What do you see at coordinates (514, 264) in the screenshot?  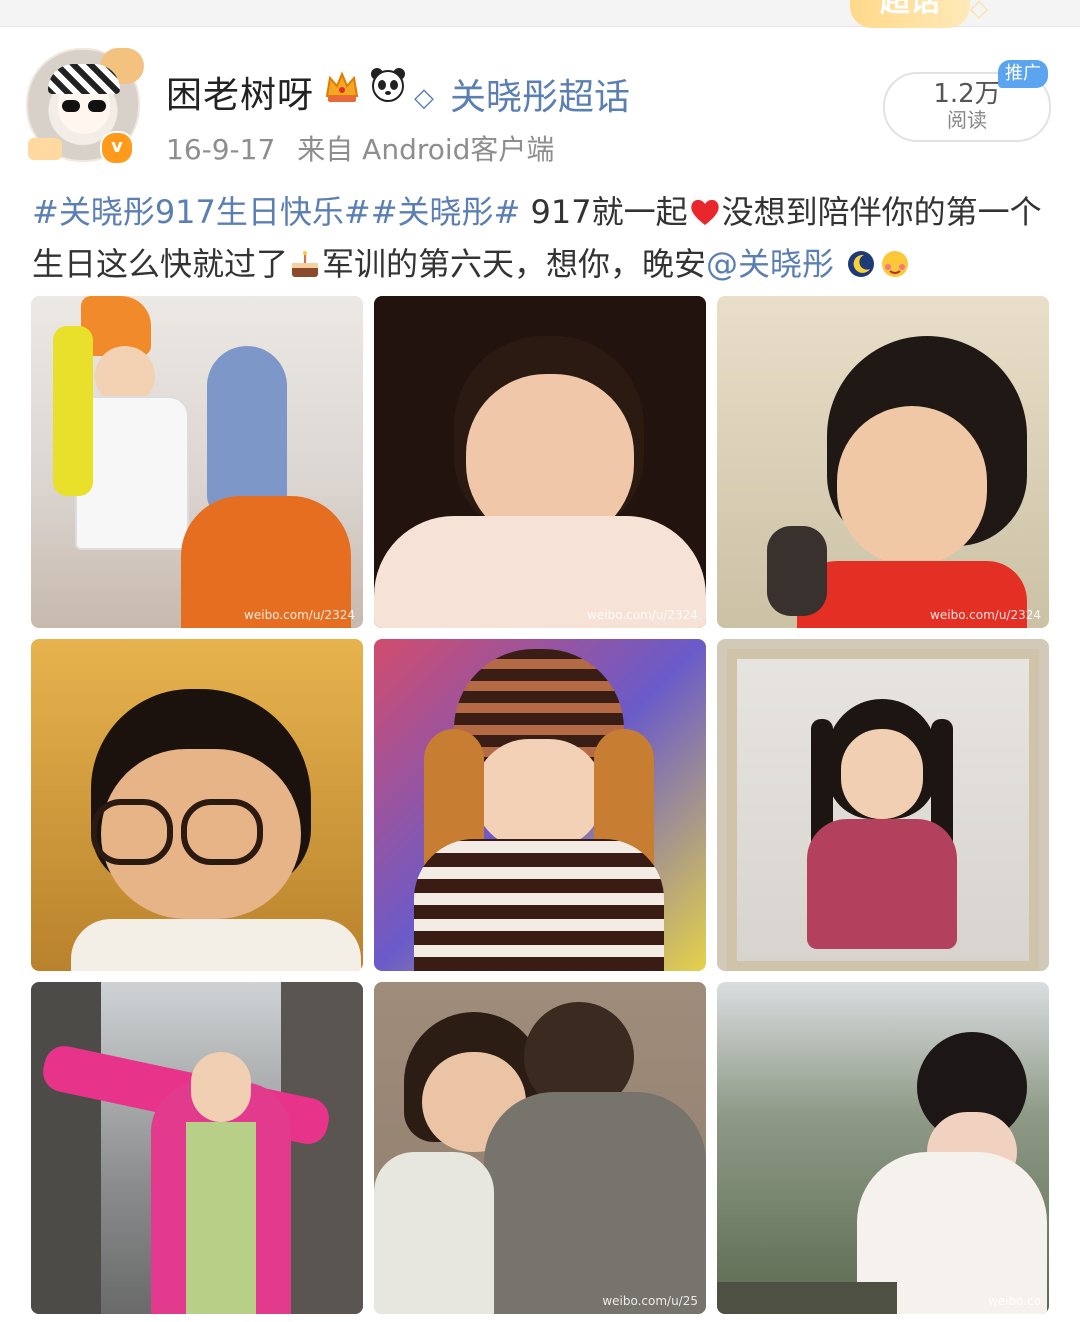 I see `post-text-part3: 军训的第六天，想你，晚安` at bounding box center [514, 264].